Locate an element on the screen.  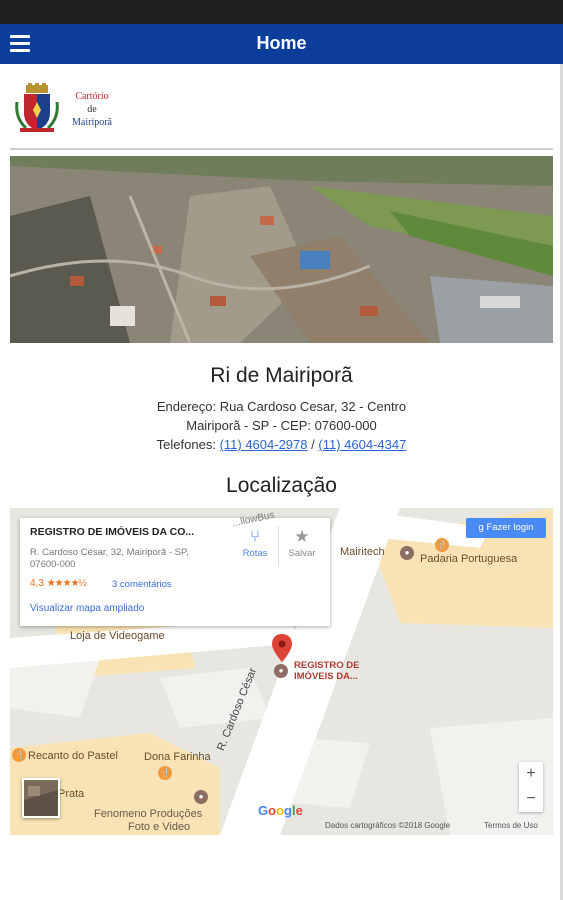
registry-poi-icon: ● is located at coordinates (281, 671).